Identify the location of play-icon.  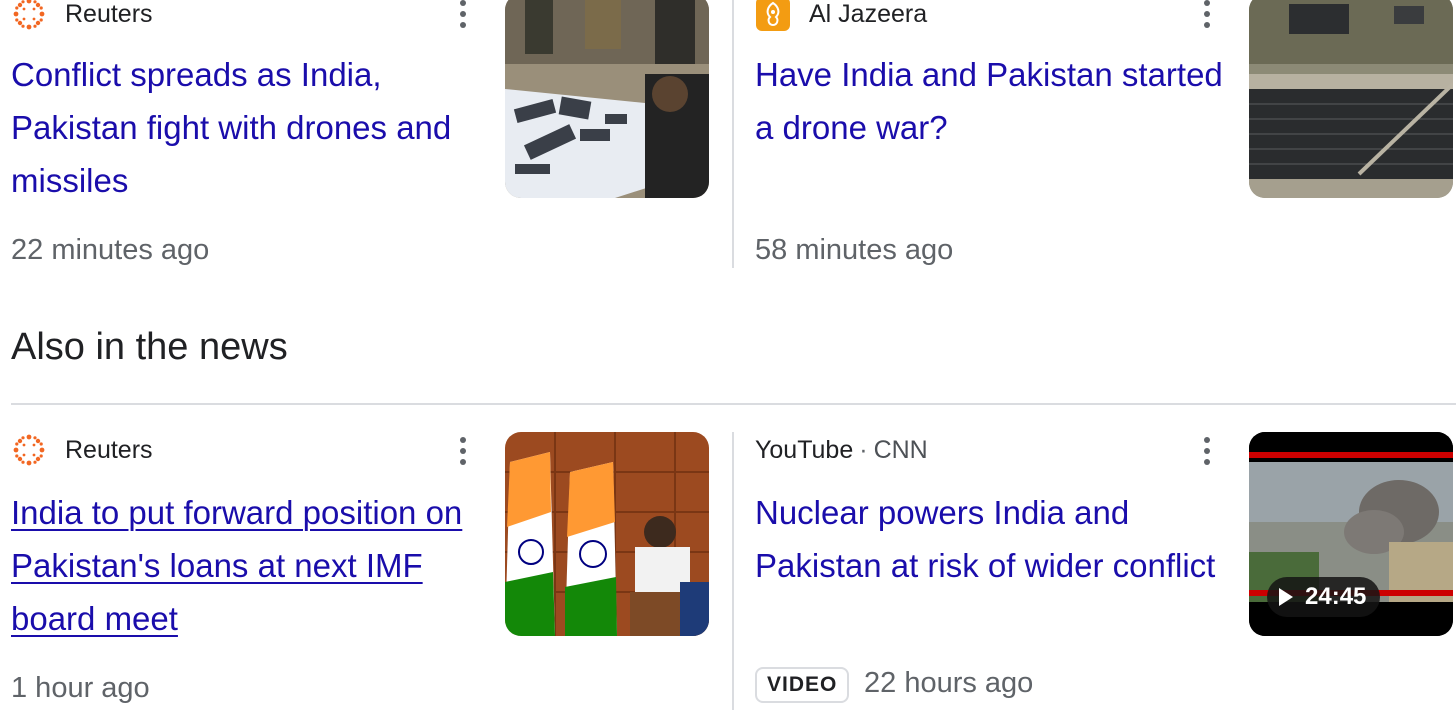
(1286, 597).